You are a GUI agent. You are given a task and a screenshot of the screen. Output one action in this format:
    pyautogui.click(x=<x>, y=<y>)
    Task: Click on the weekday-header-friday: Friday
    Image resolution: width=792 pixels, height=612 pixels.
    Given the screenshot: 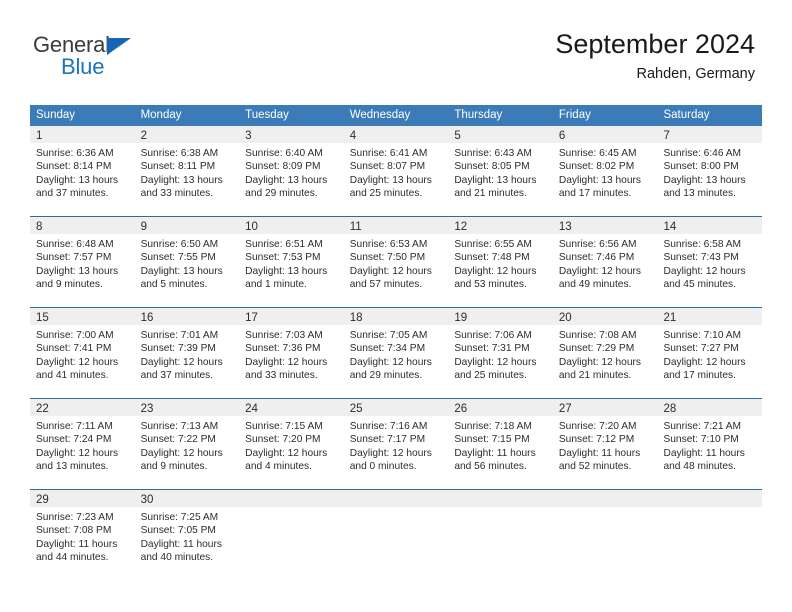 What is the action you would take?
    pyautogui.click(x=574, y=115)
    